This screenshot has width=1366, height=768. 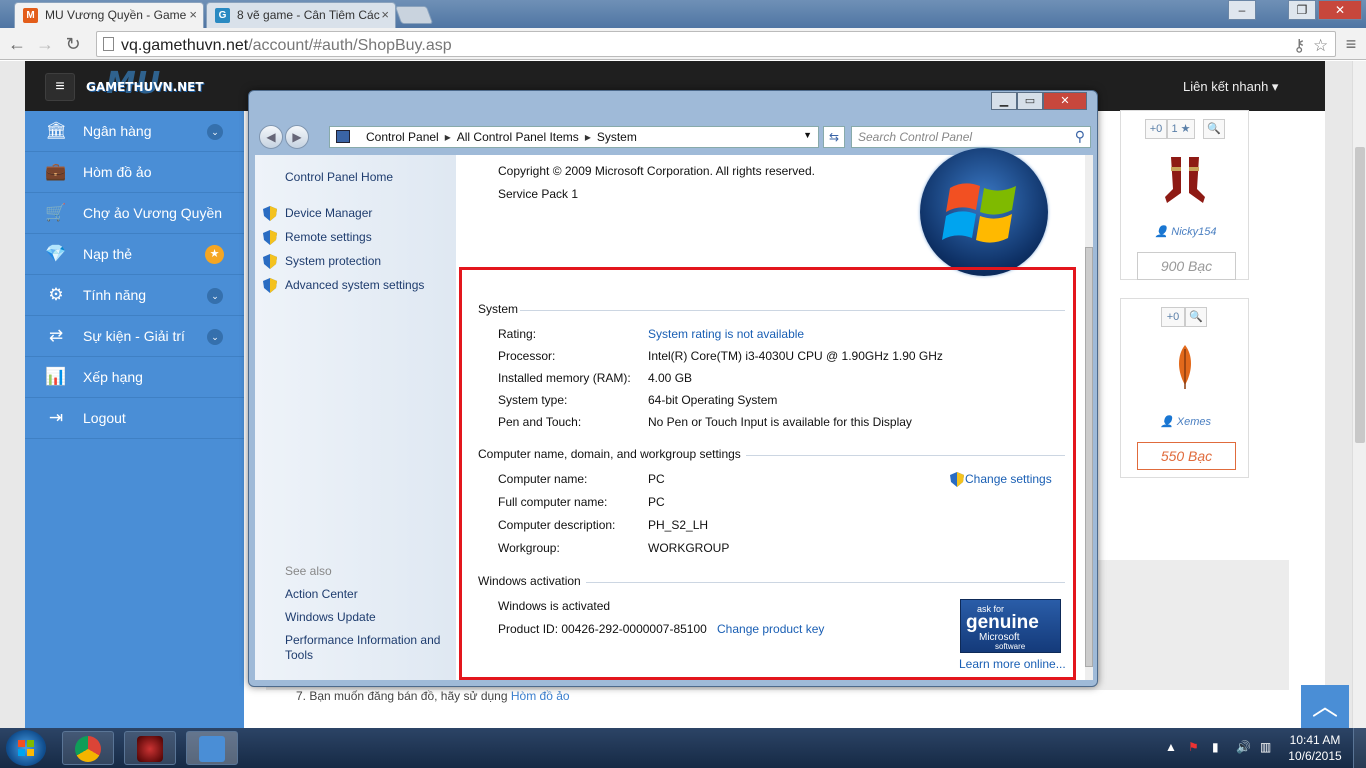 I want to click on sidebar-item-logout: ⇥ Logout, so click(x=134, y=418).